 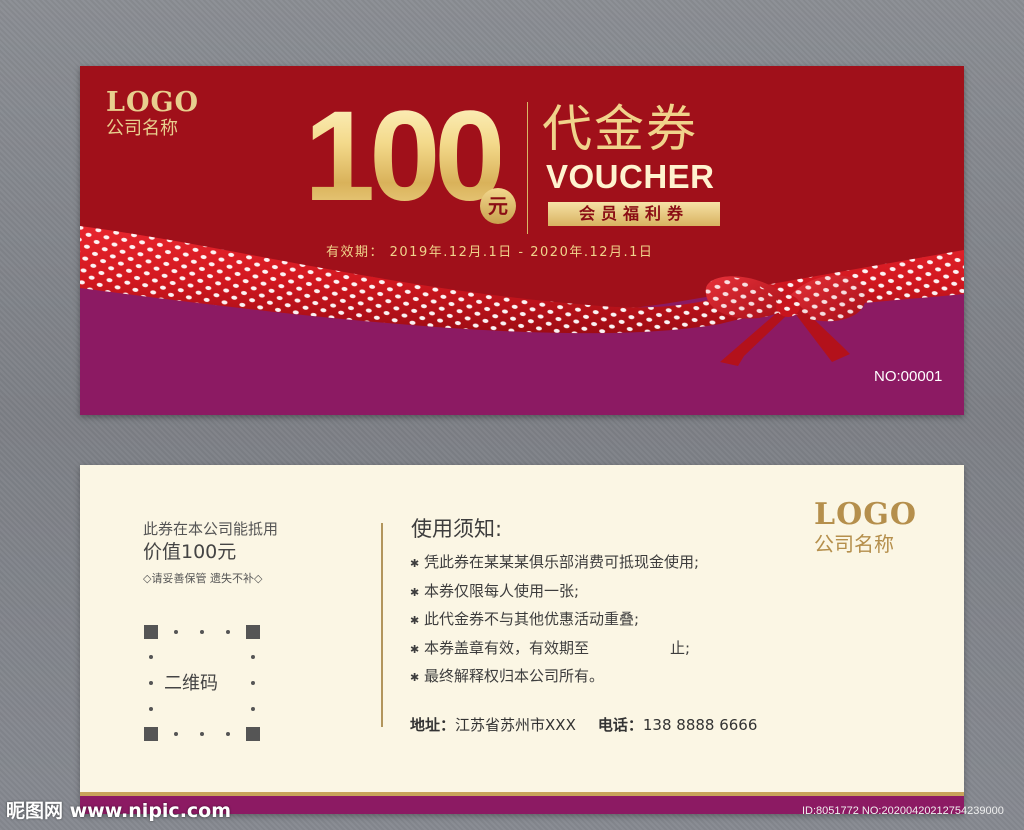 What do you see at coordinates (211, 529) in the screenshot?
I see `deduct-text: 此券在本公司能抵用` at bounding box center [211, 529].